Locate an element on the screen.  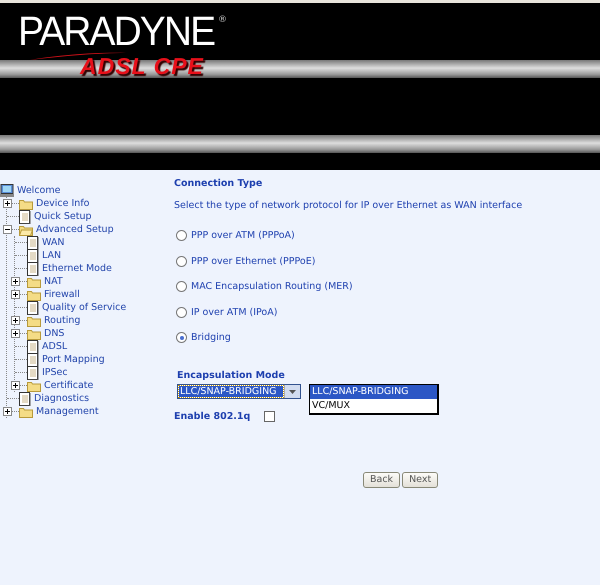
radio-label: MAC Encapsulation Routing (MER) is located at coordinates (272, 286).